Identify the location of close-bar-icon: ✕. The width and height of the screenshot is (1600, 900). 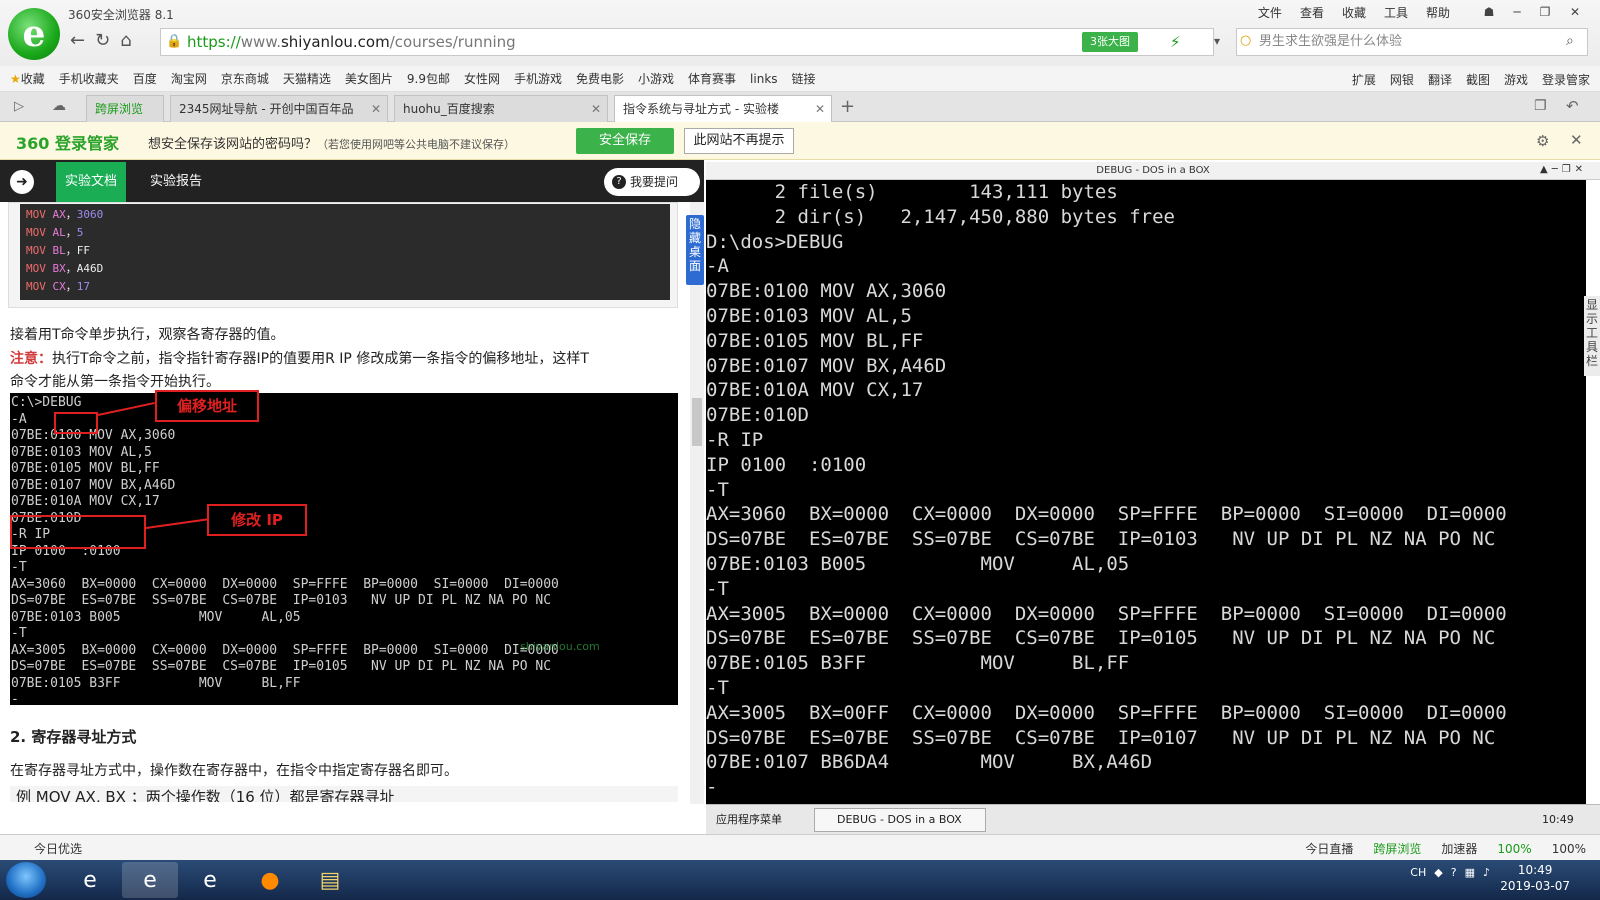
(1576, 140).